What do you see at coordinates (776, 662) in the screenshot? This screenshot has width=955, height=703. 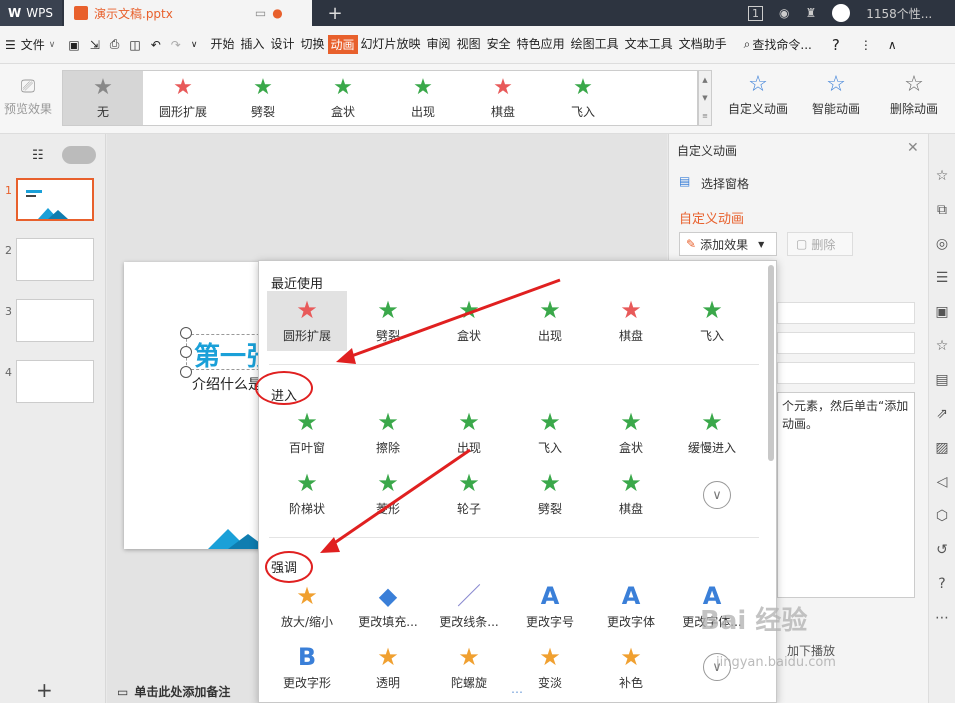 I see `watermark-url: jingyan.baidu.com` at bounding box center [776, 662].